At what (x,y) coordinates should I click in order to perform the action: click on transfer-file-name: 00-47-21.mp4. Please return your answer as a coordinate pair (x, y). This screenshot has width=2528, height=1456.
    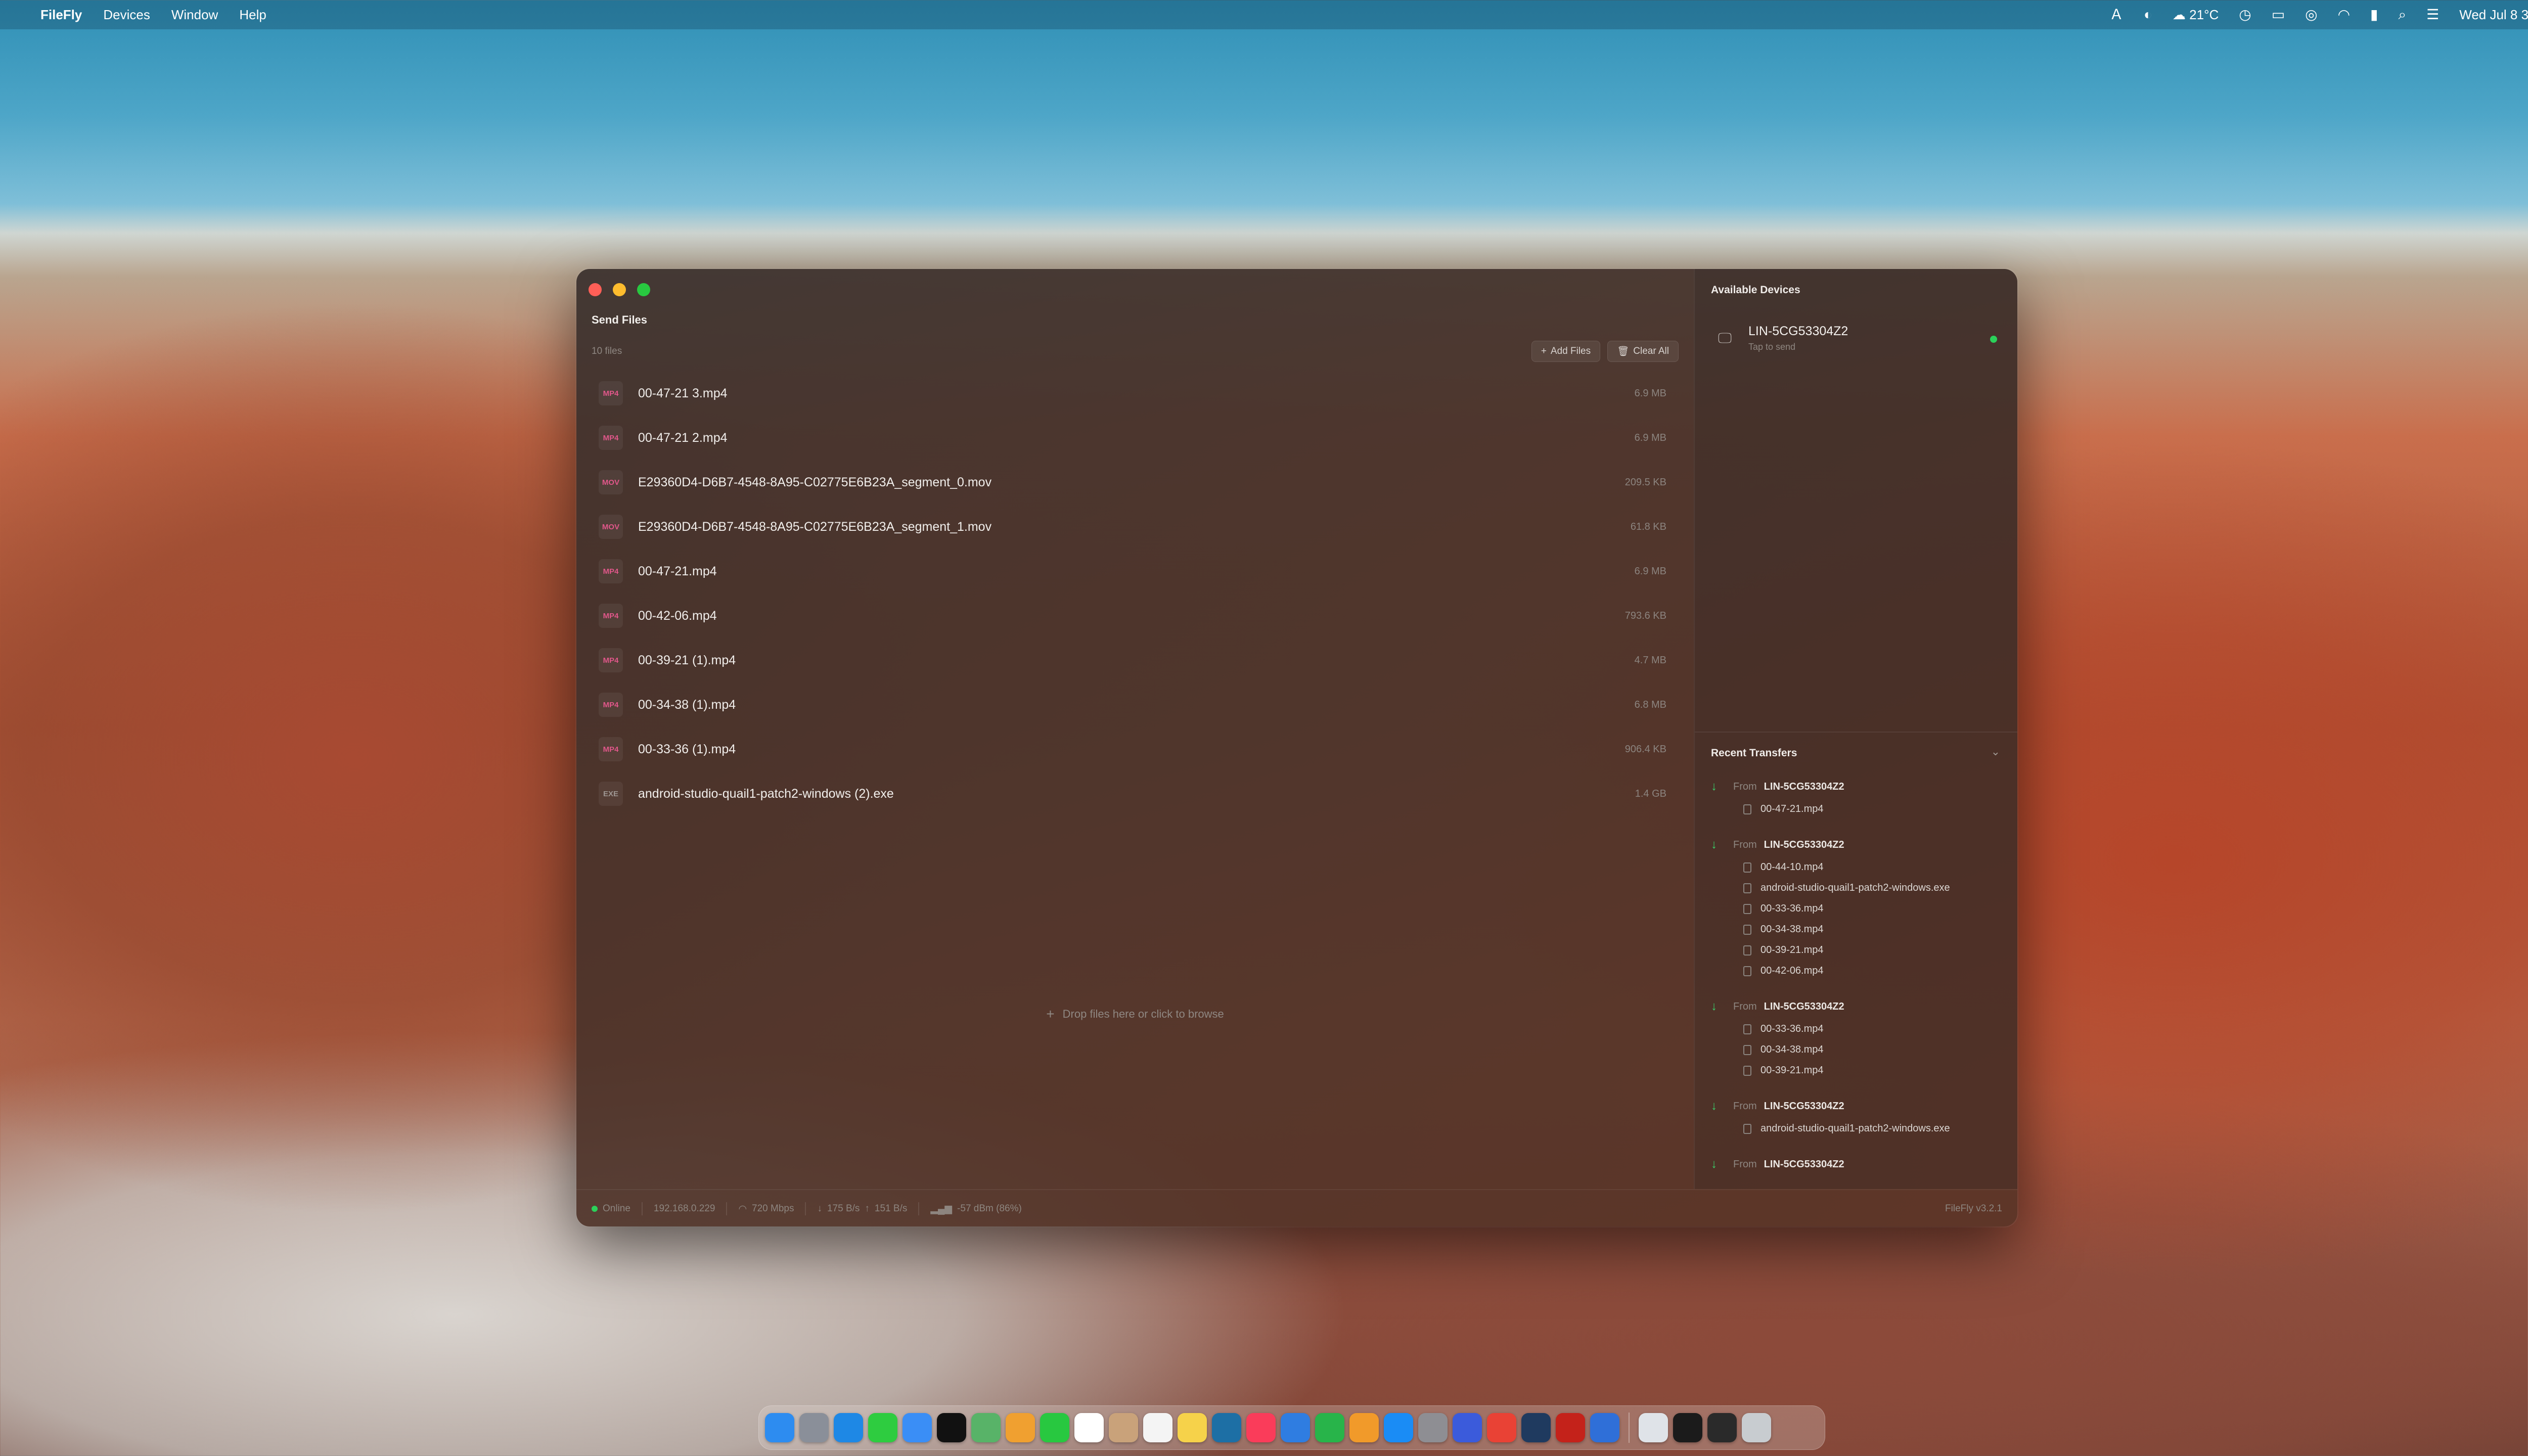
    Looking at the image, I should click on (1792, 808).